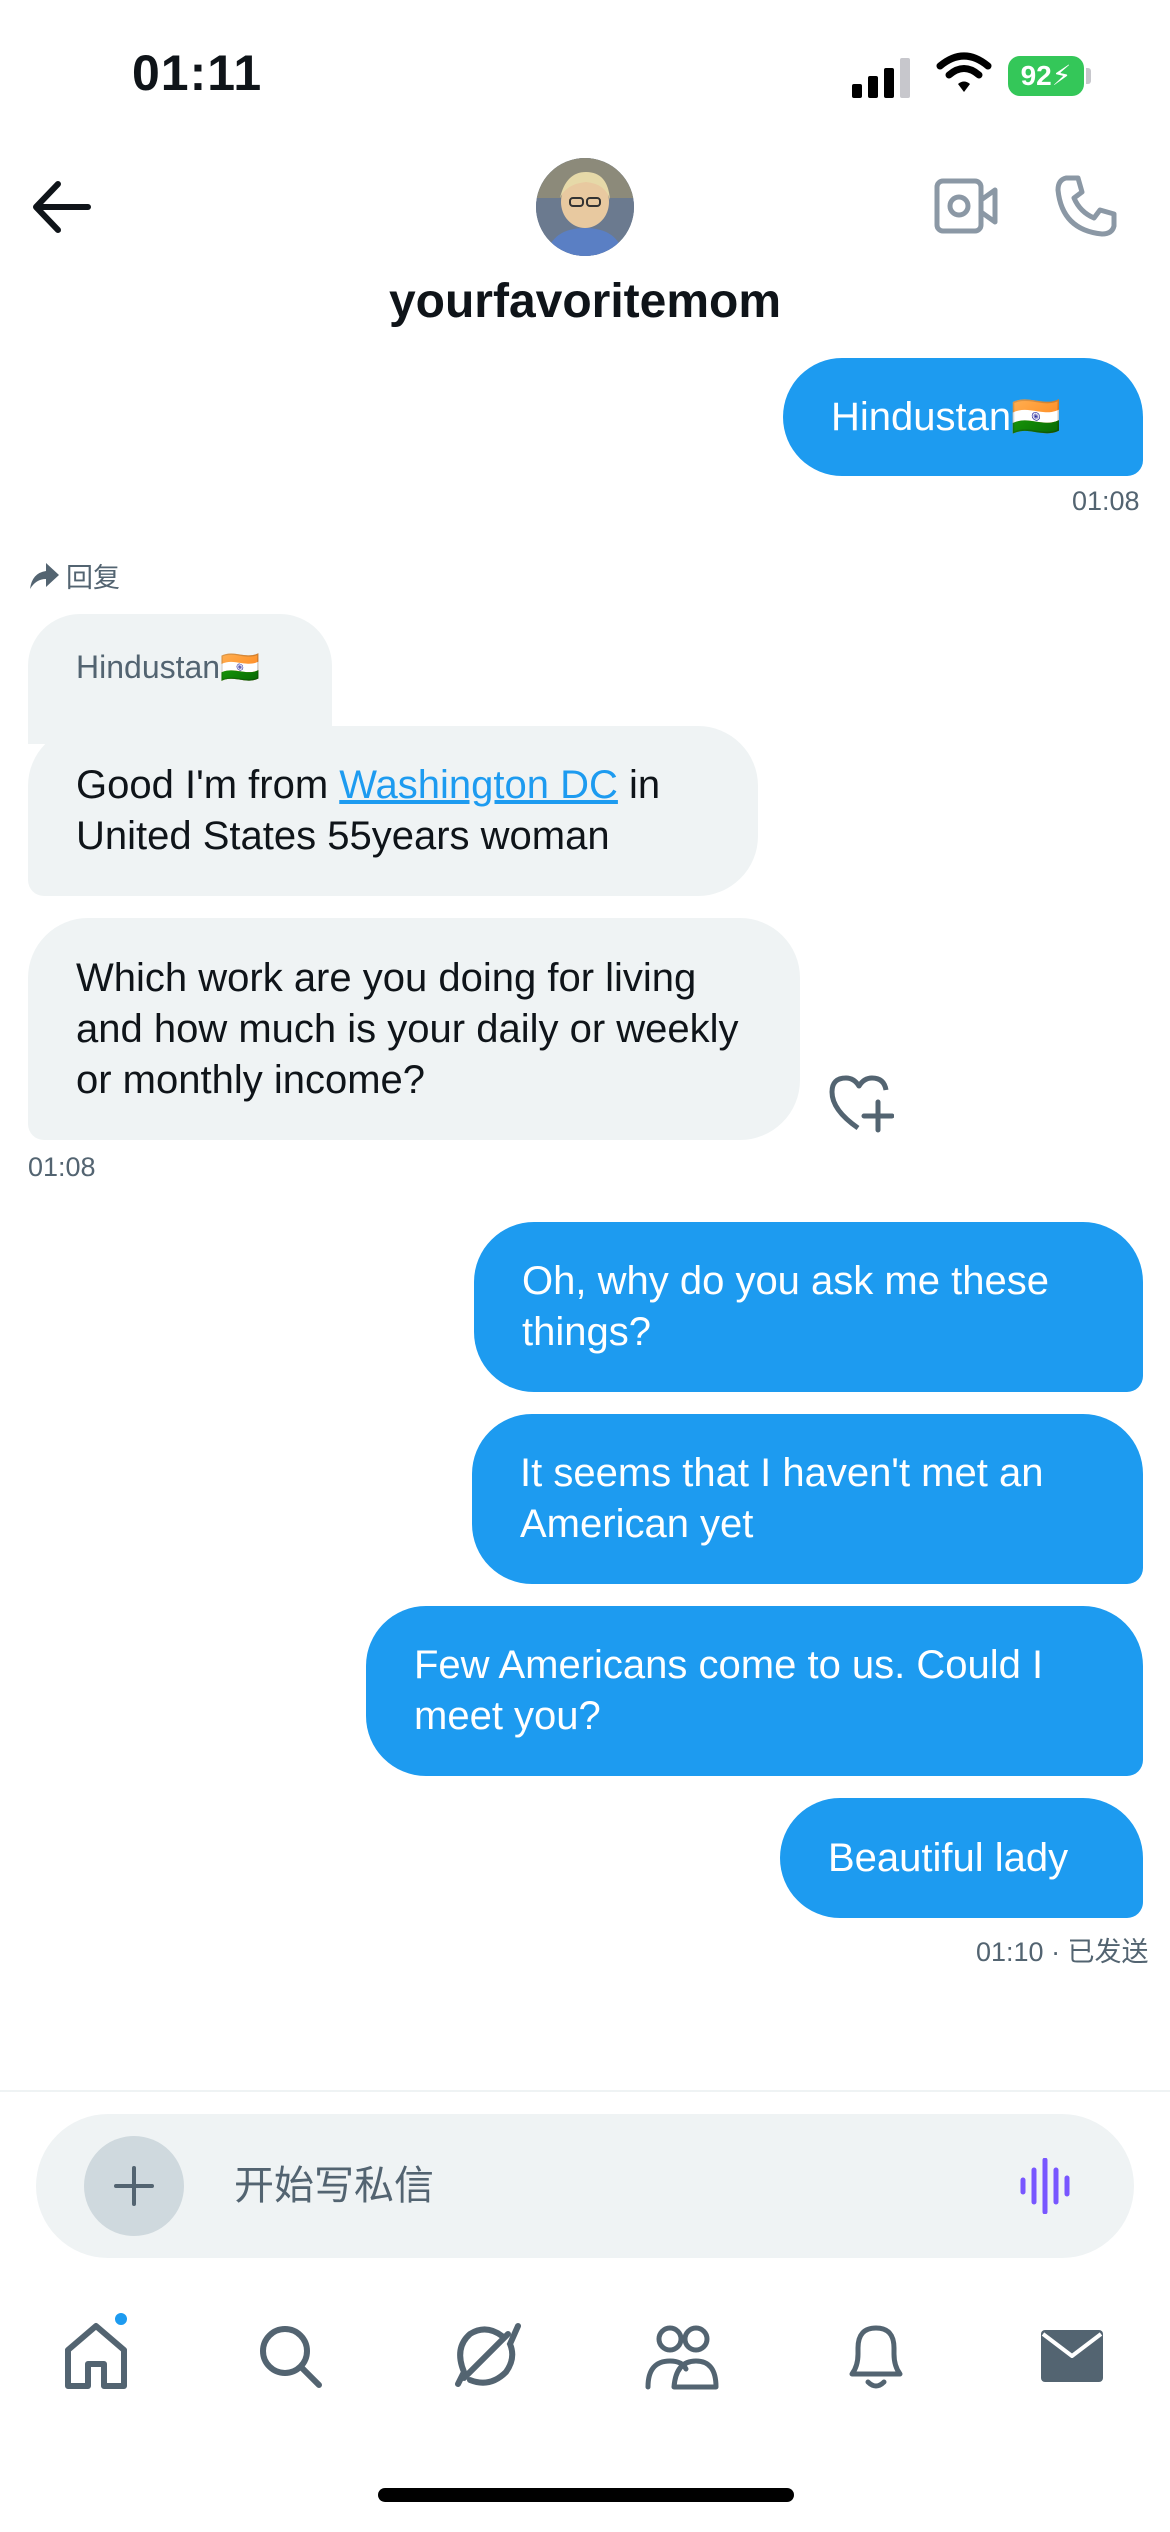  What do you see at coordinates (1086, 206) in the screenshot?
I see `phone-call-icon` at bounding box center [1086, 206].